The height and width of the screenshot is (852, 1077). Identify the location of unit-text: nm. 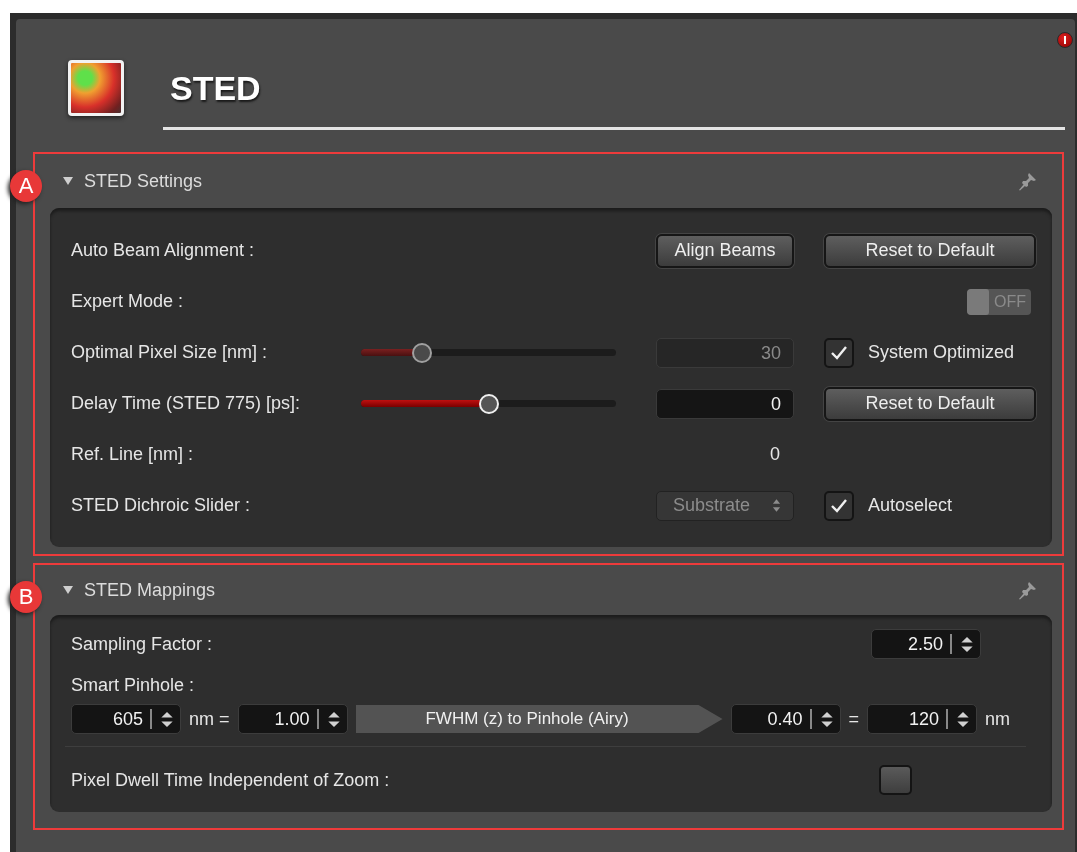
(998, 719).